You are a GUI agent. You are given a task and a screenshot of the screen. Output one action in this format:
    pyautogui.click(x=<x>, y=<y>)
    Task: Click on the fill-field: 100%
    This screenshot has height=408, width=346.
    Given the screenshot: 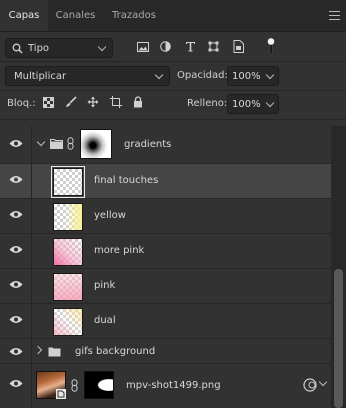 What is the action you would take?
    pyautogui.click(x=253, y=104)
    